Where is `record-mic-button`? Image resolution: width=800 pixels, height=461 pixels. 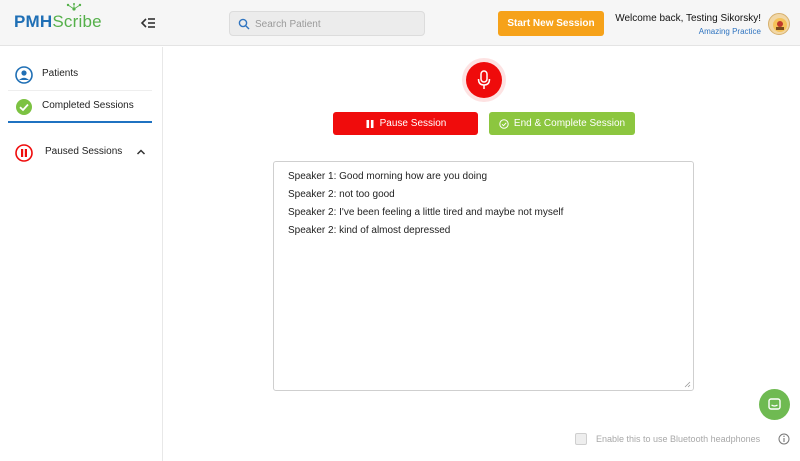 record-mic-button is located at coordinates (484, 80).